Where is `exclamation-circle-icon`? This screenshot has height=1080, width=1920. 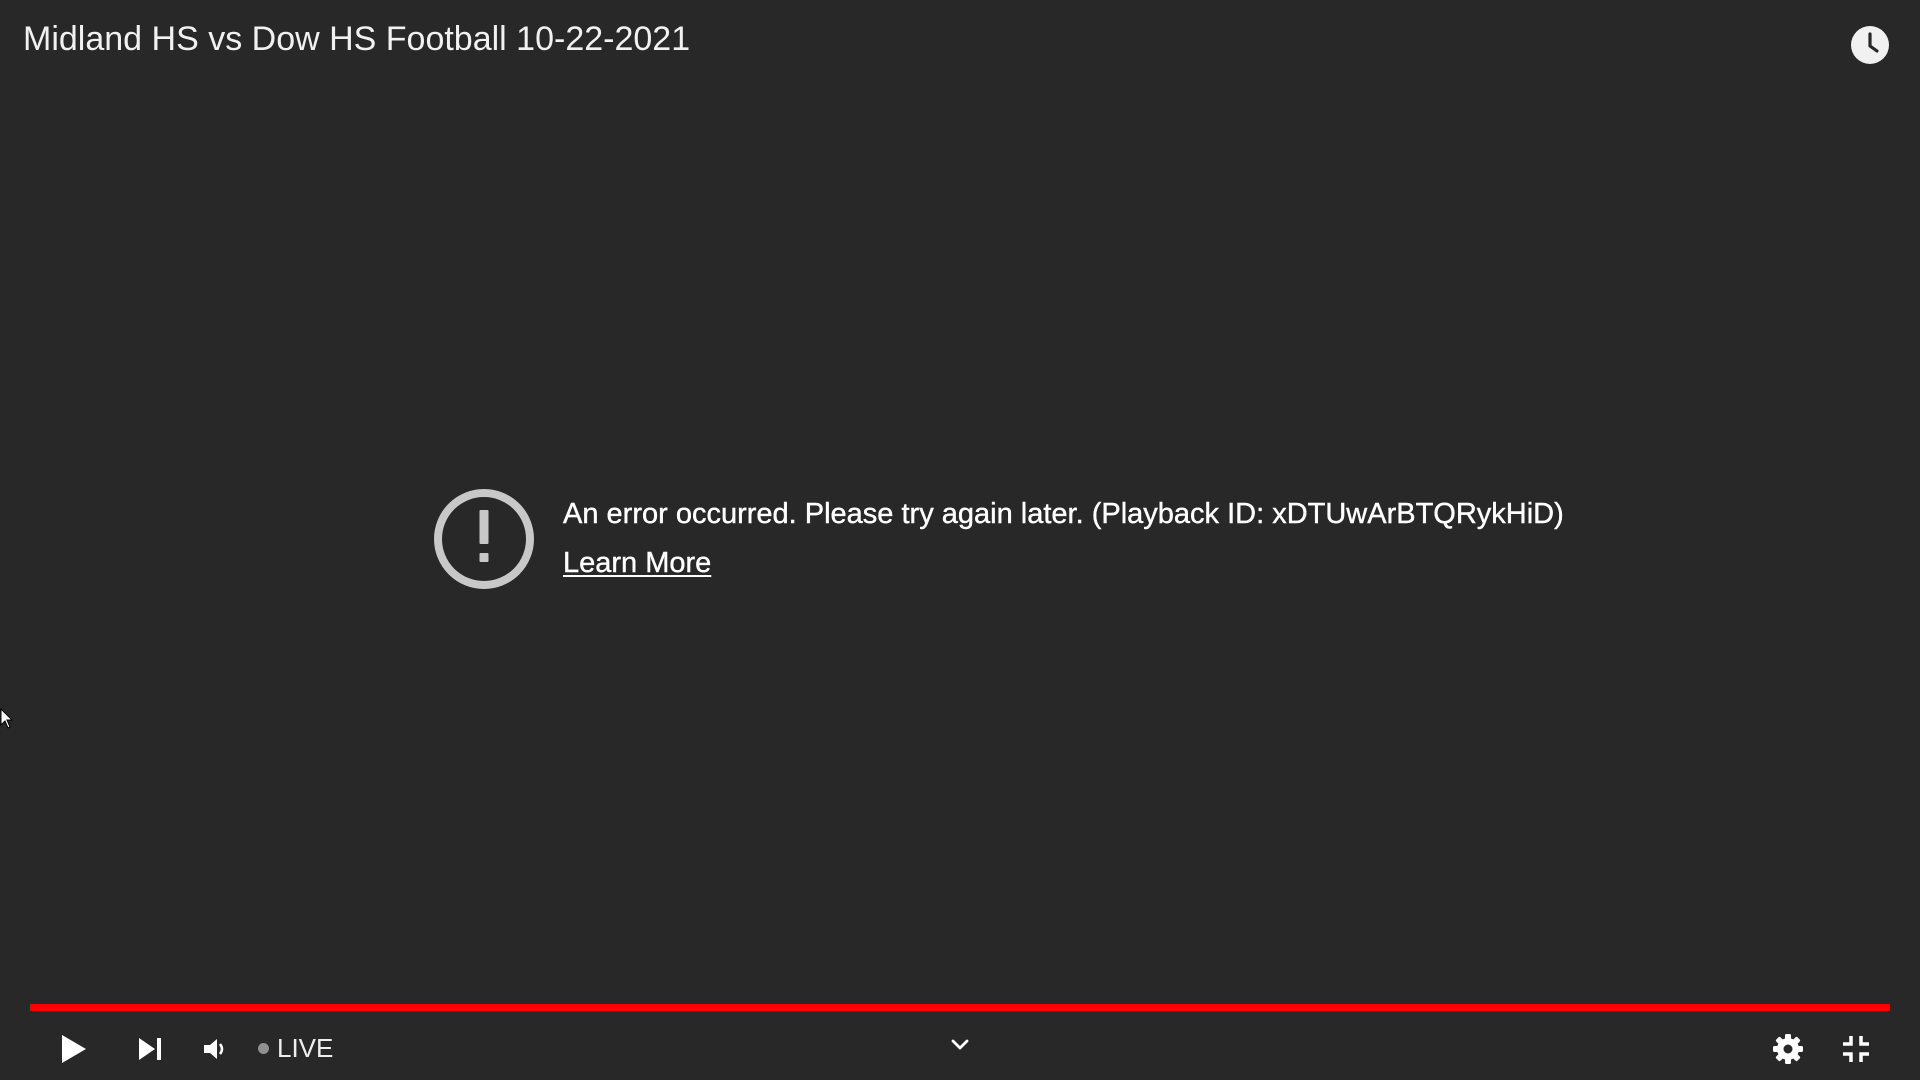
exclamation-circle-icon is located at coordinates (484, 539).